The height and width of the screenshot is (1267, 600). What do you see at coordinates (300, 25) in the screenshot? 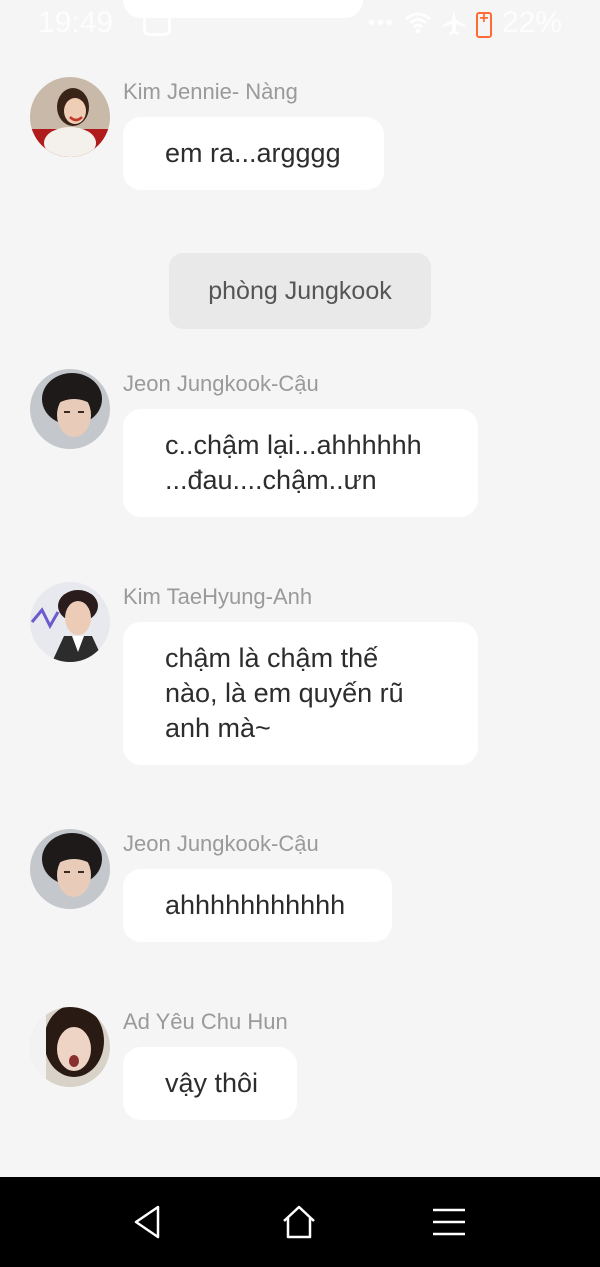
I see `status-bar: 19:49 ••• 22%` at bounding box center [300, 25].